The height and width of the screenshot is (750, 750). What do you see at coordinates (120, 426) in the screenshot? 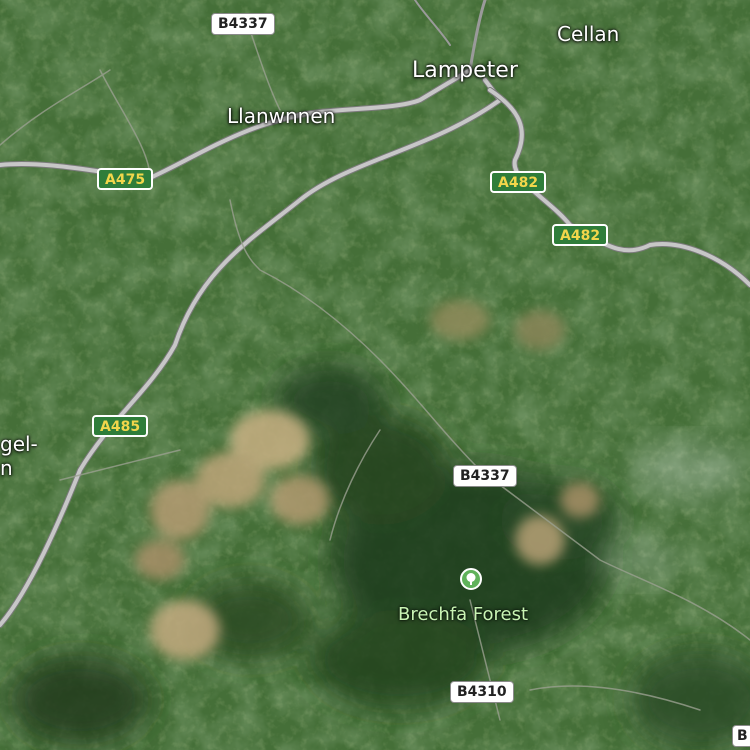
I see `road-shield-a485: A485` at bounding box center [120, 426].